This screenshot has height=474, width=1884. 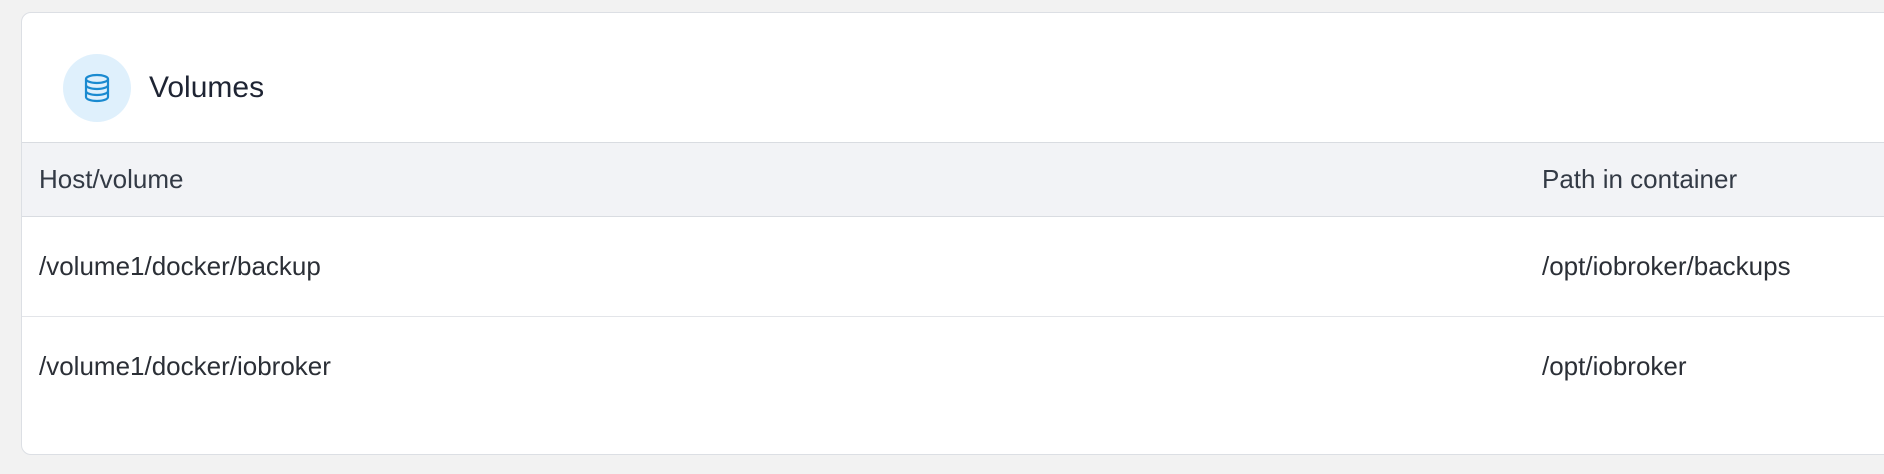 What do you see at coordinates (180, 266) in the screenshot?
I see `host-volume-cell: /volume1/docker/backup` at bounding box center [180, 266].